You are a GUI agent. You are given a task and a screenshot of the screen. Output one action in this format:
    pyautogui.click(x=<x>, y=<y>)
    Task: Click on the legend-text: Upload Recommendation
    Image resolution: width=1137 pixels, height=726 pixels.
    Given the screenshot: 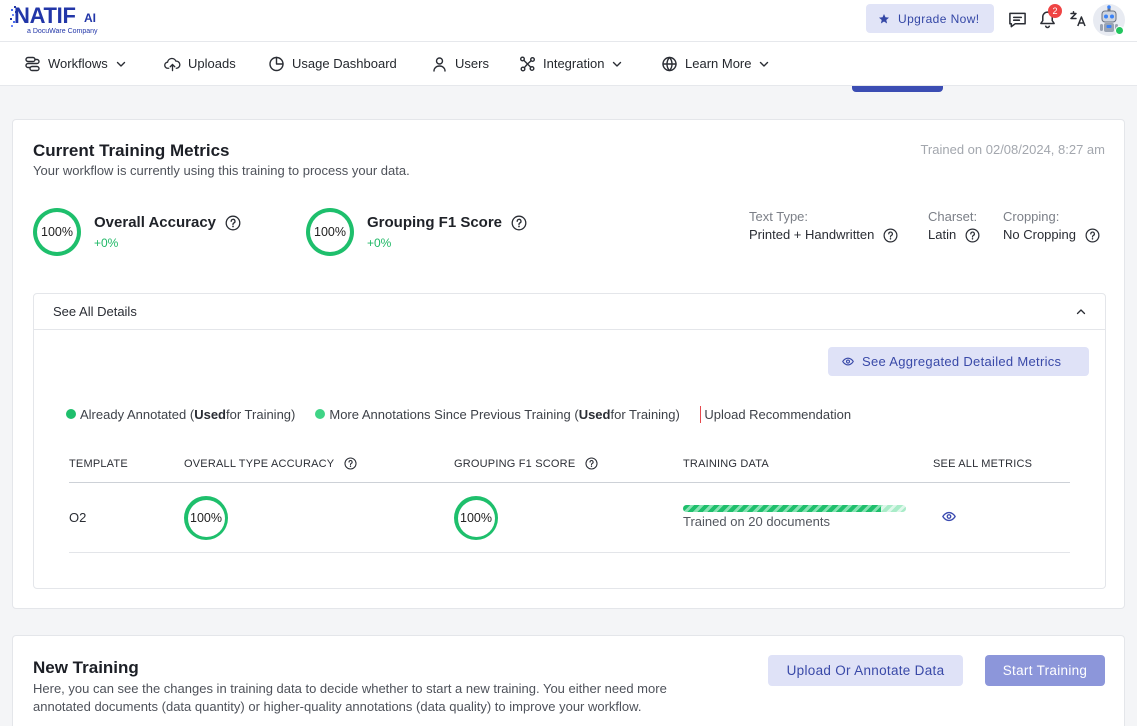 What is the action you would take?
    pyautogui.click(x=778, y=414)
    